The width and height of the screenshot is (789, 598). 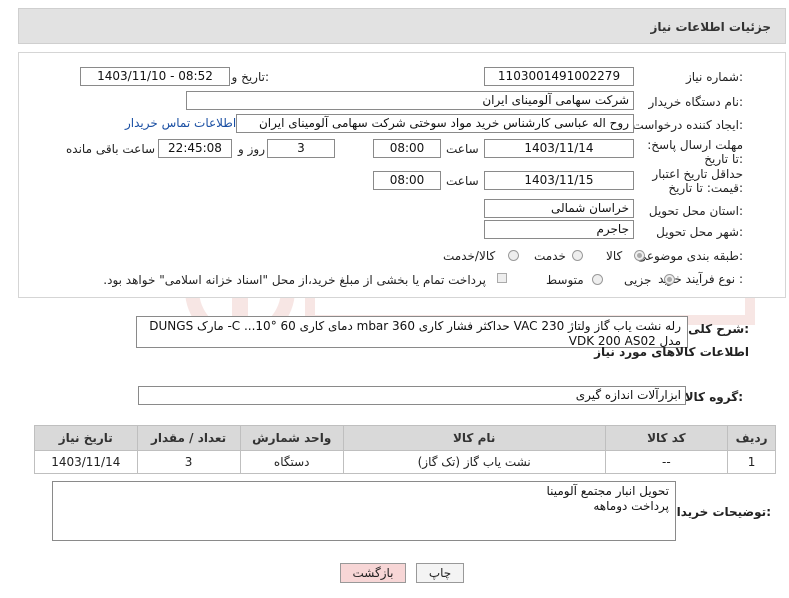 What do you see at coordinates (364, 511) in the screenshot?
I see `buyer-notes-box: تحویل انبار مجتمع آلومینا پرداخت دوماهه` at bounding box center [364, 511].